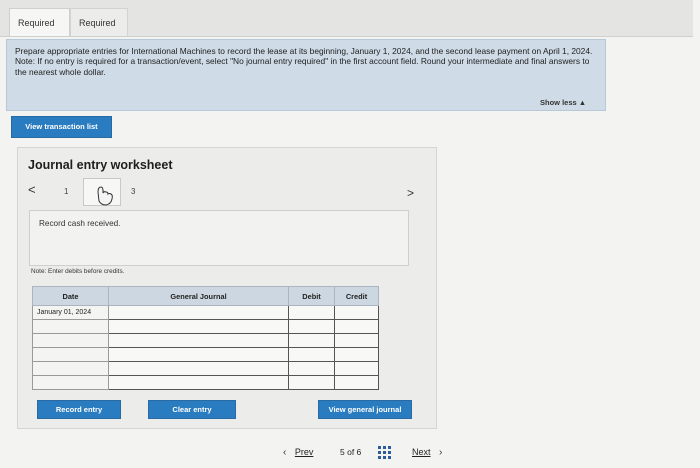 The image size is (700, 468). What do you see at coordinates (311, 296) in the screenshot?
I see `header-debit: Debit` at bounding box center [311, 296].